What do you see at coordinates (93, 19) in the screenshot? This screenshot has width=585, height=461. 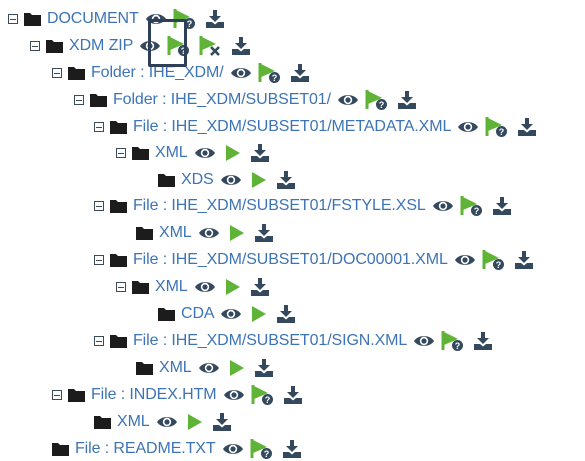 I see `node-label: DOCUMENT` at bounding box center [93, 19].